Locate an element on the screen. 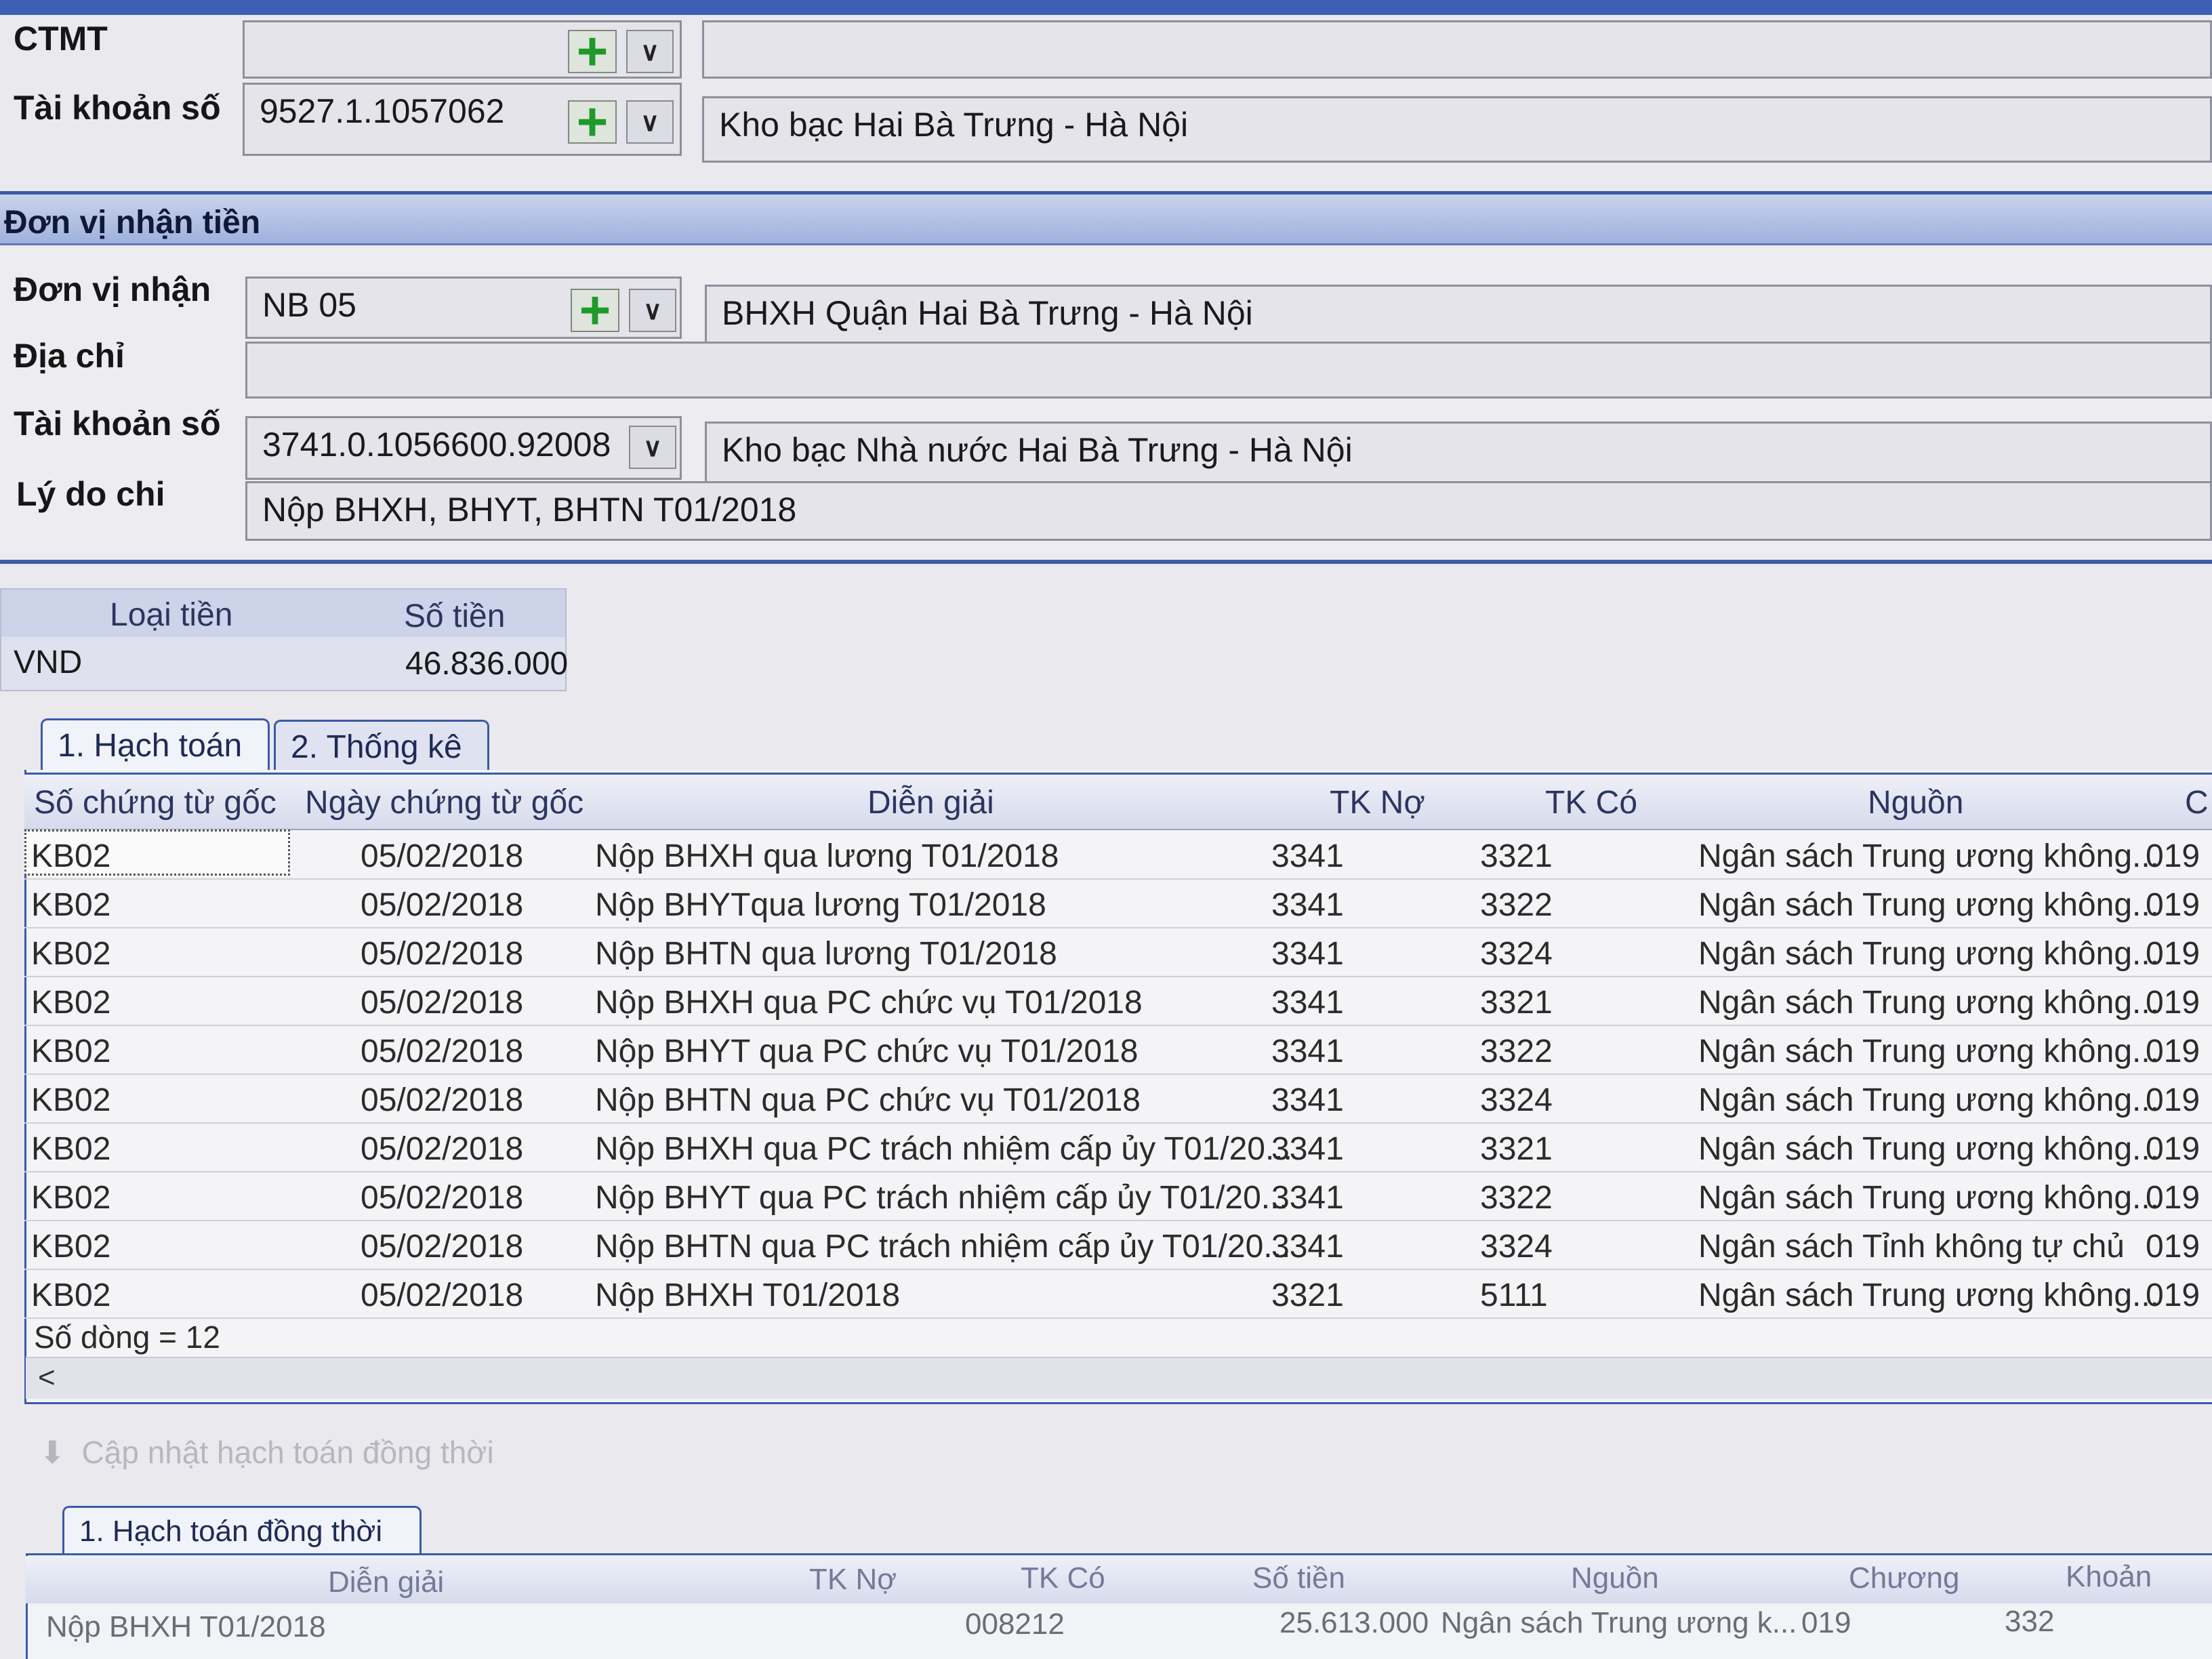 The image size is (2212, 1659). arrow-down-icon: ⬇ is located at coordinates (52, 1452).